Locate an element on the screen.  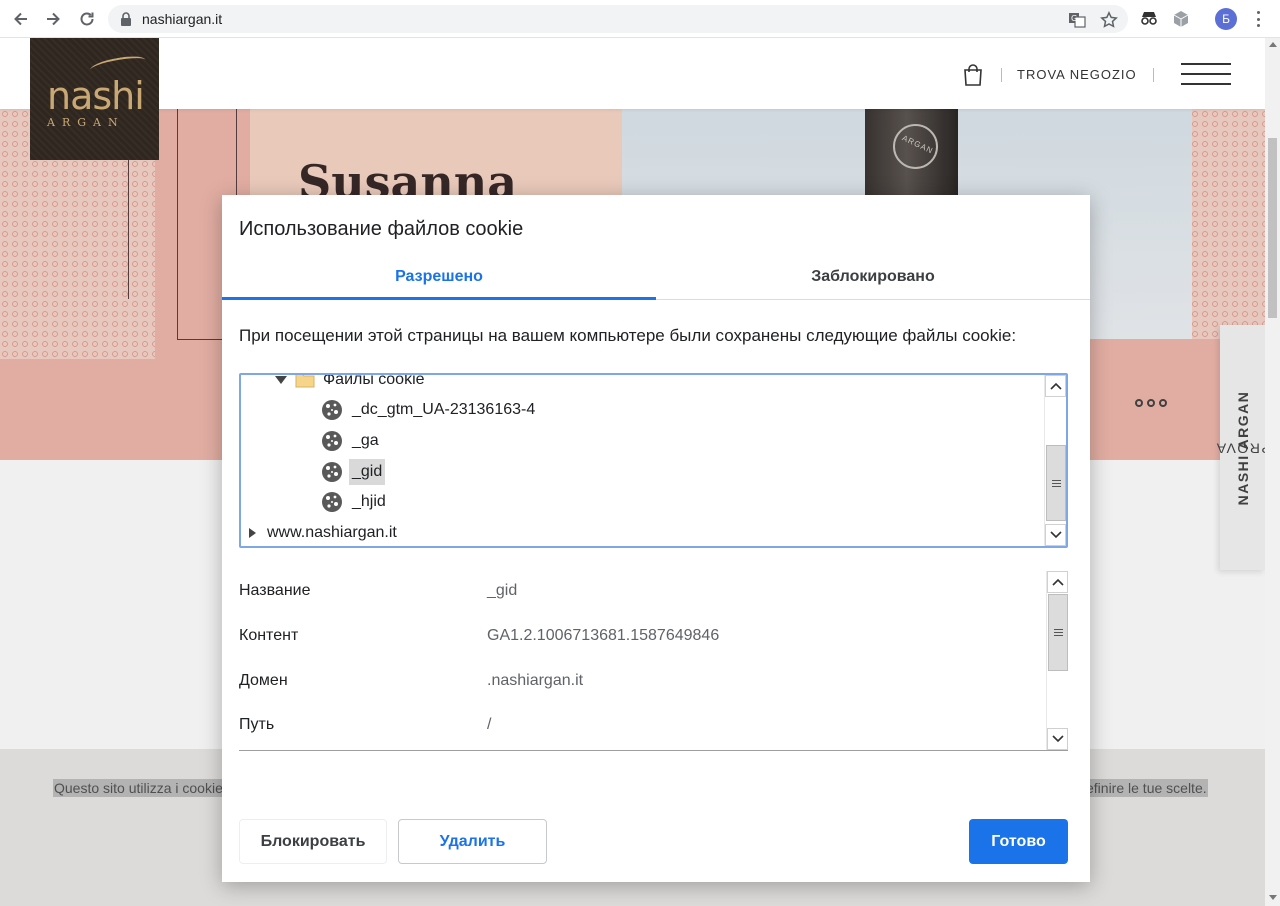
url-text: nashiargan.it is located at coordinates (182, 19).